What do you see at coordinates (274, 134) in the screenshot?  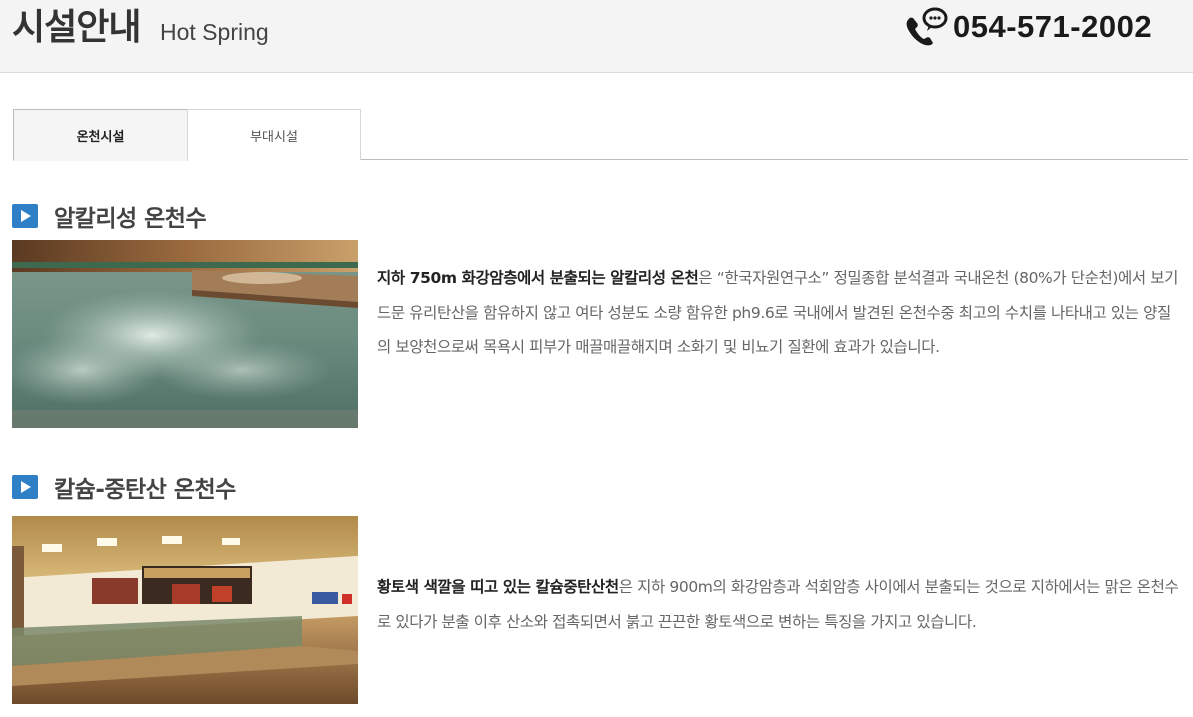 I see `tab-auxiliary-facilities: 부대시설` at bounding box center [274, 134].